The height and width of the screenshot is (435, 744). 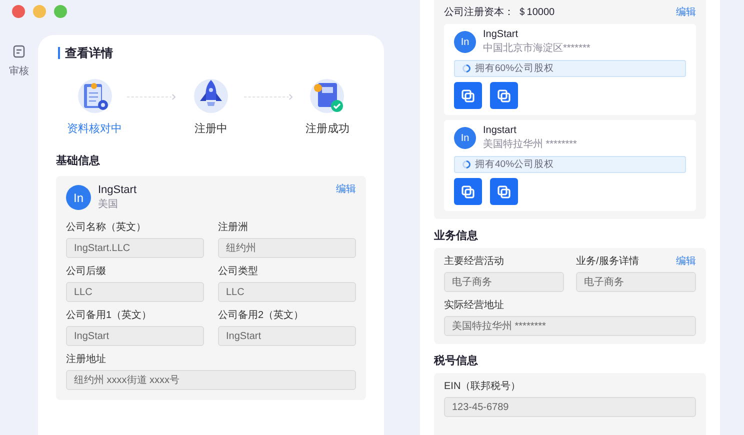 What do you see at coordinates (456, 361) in the screenshot?
I see `section-heading: 税号信息` at bounding box center [456, 361].